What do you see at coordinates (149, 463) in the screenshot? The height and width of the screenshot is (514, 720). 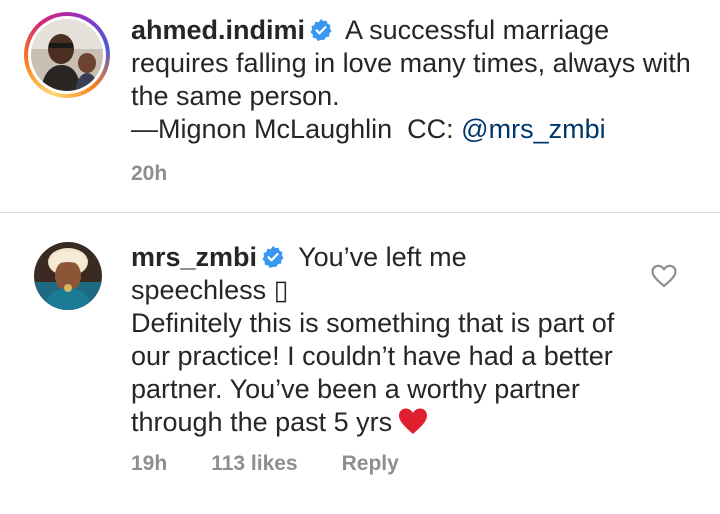 I see `comment-timestamp: 19h` at bounding box center [149, 463].